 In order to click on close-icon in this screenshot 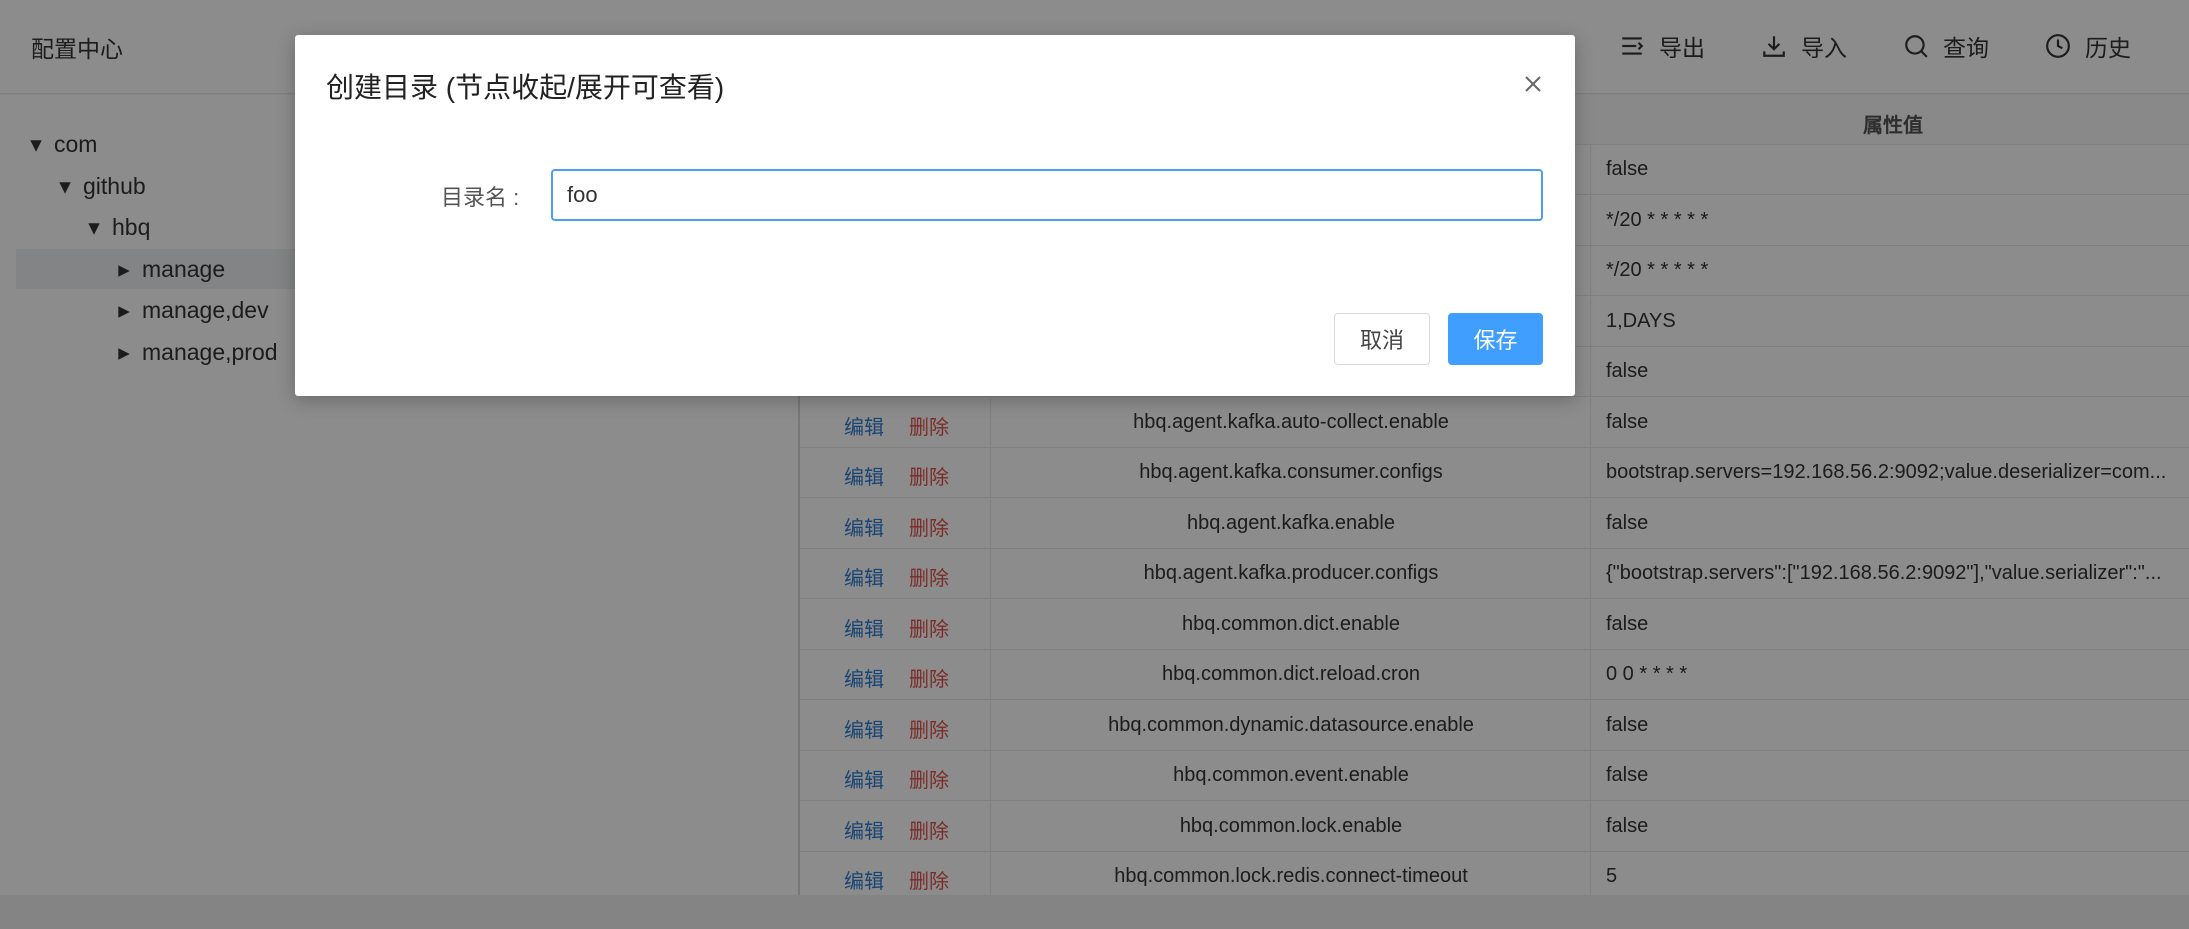, I will do `click(1533, 84)`.